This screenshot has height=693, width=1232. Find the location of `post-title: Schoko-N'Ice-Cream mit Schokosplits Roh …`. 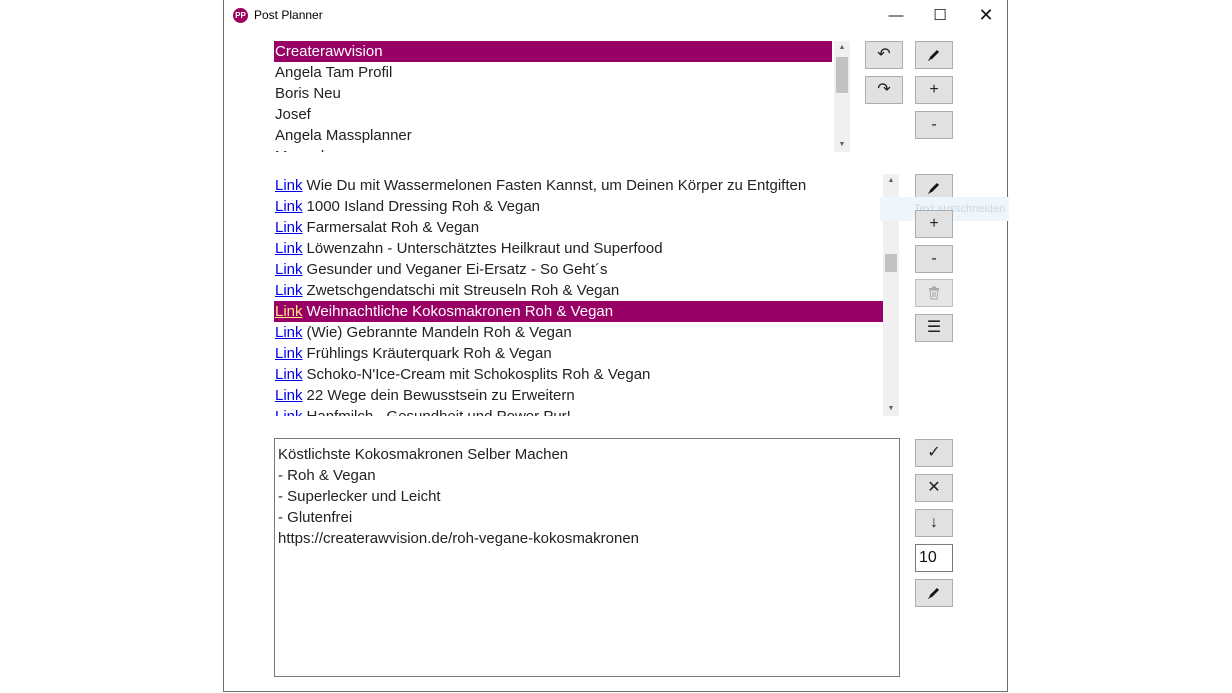

post-title: Schoko-N'Ice-Cream mit Schokosplits Roh … is located at coordinates (478, 374).